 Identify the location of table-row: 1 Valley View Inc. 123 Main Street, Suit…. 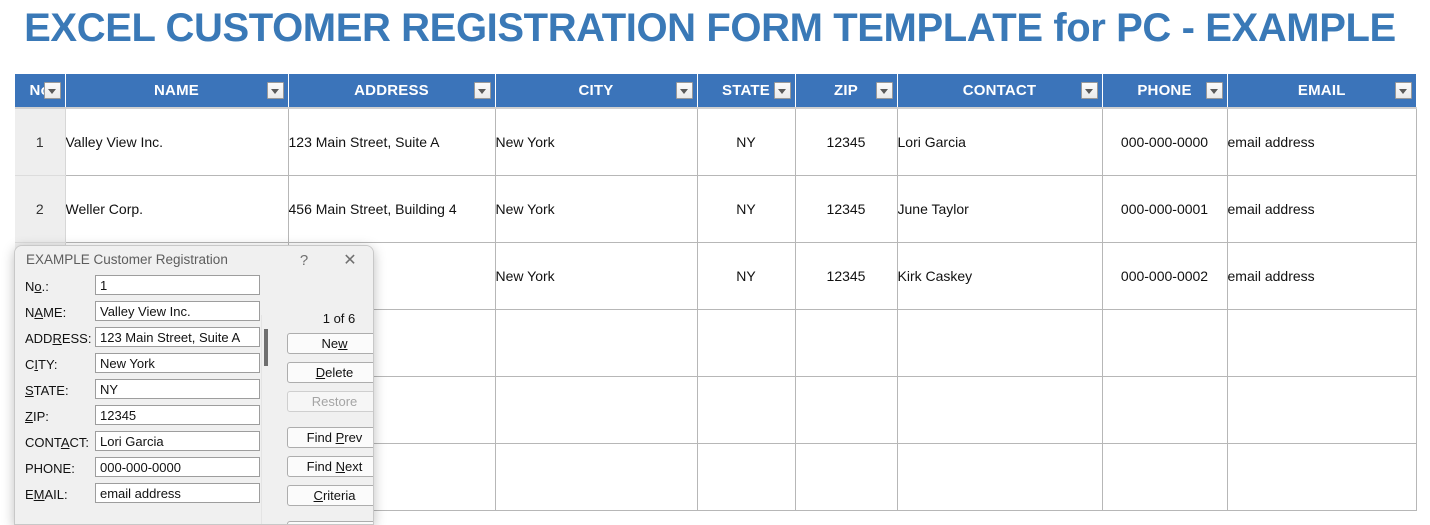
(716, 142).